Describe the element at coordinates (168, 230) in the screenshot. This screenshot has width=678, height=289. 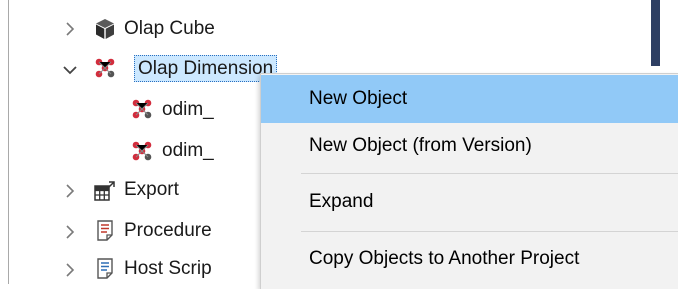
I see `tree-item-label: Procedure` at that location.